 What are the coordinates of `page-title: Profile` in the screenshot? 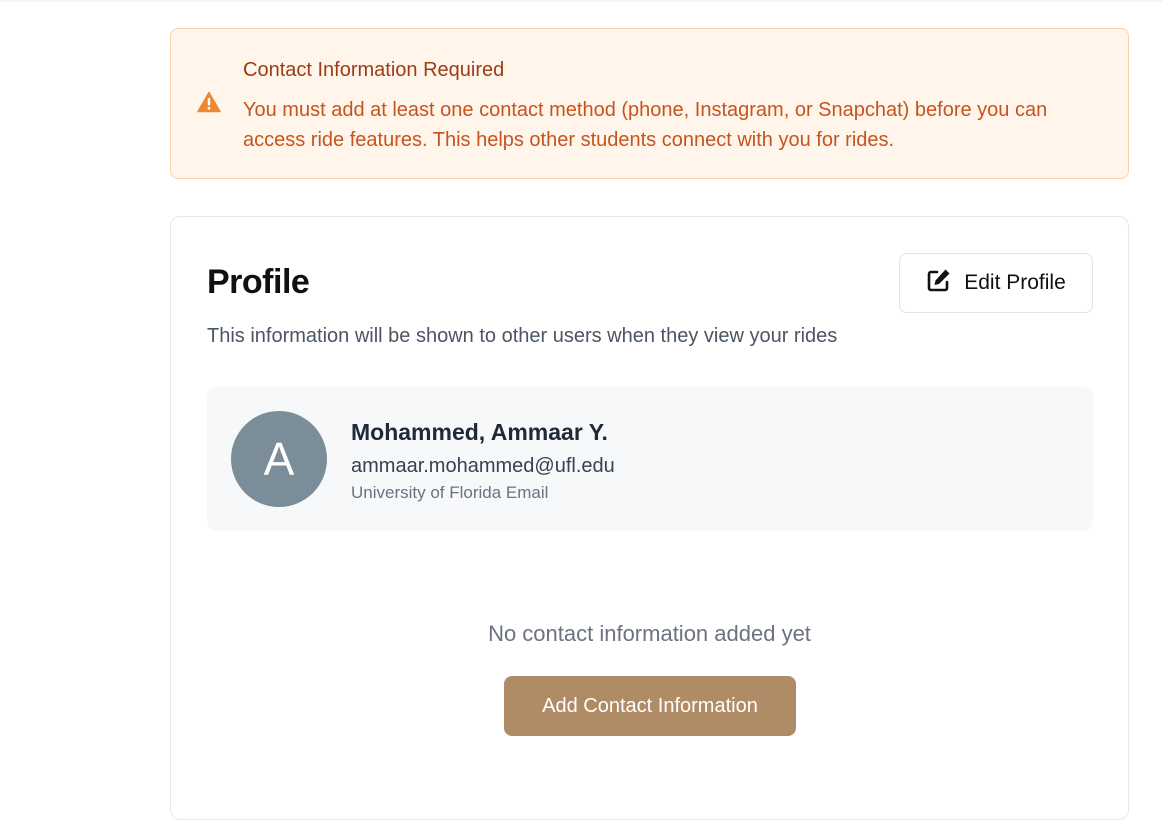 It's located at (258, 282).